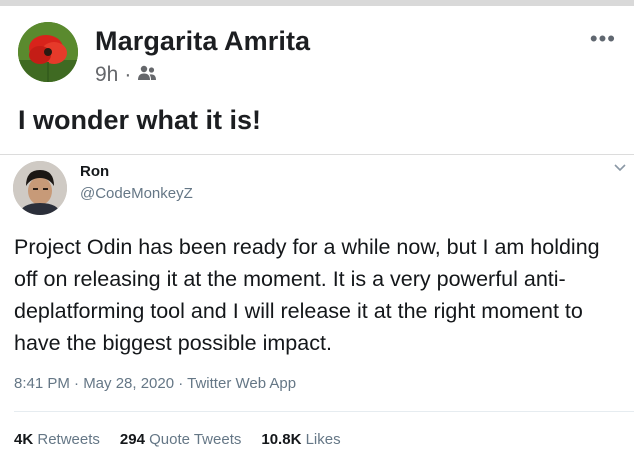 Image resolution: width=634 pixels, height=464 pixels. What do you see at coordinates (324, 411) in the screenshot?
I see `divider` at bounding box center [324, 411].